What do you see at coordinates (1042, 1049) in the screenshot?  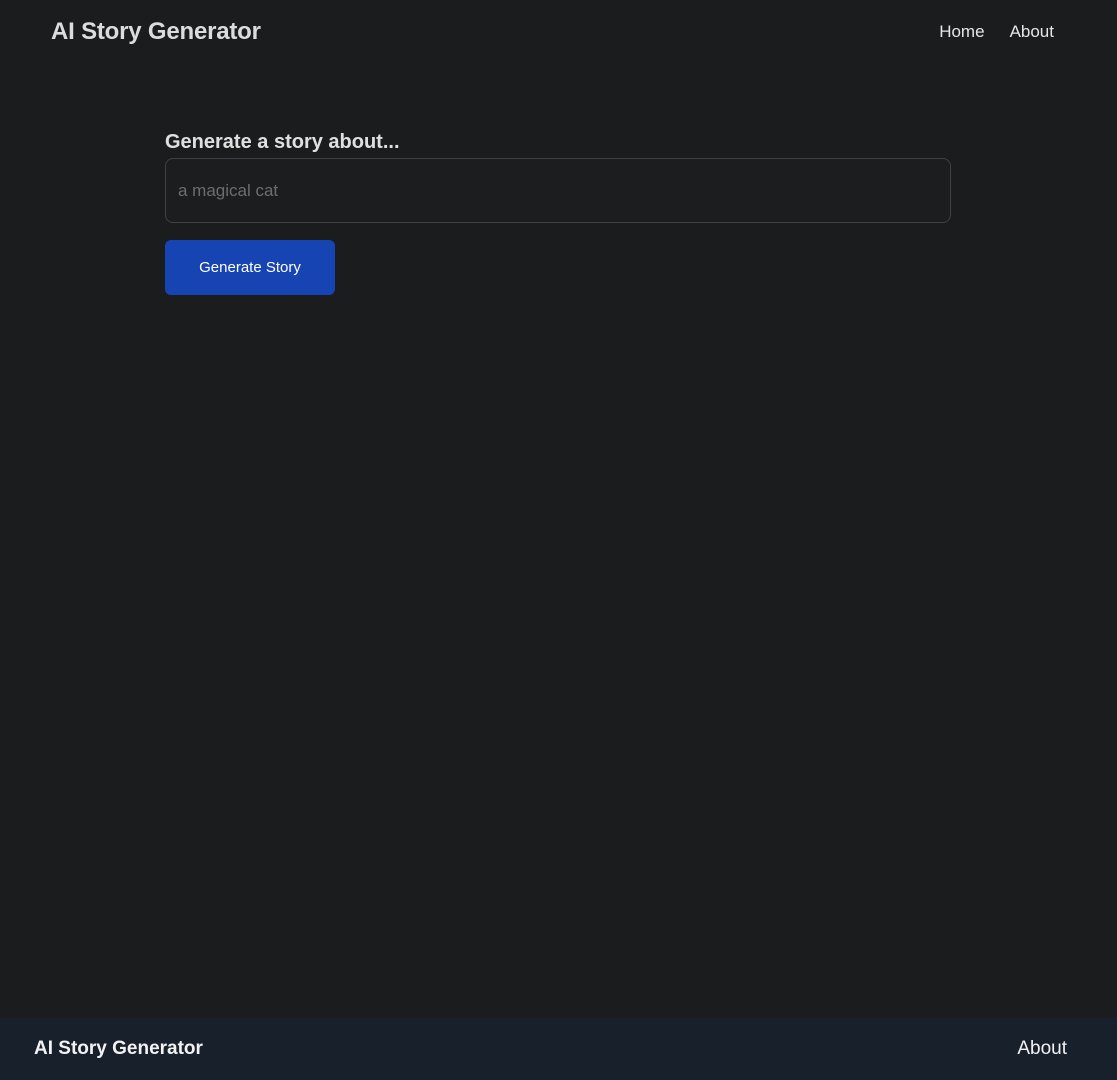 I see `footer-about-link: About` at bounding box center [1042, 1049].